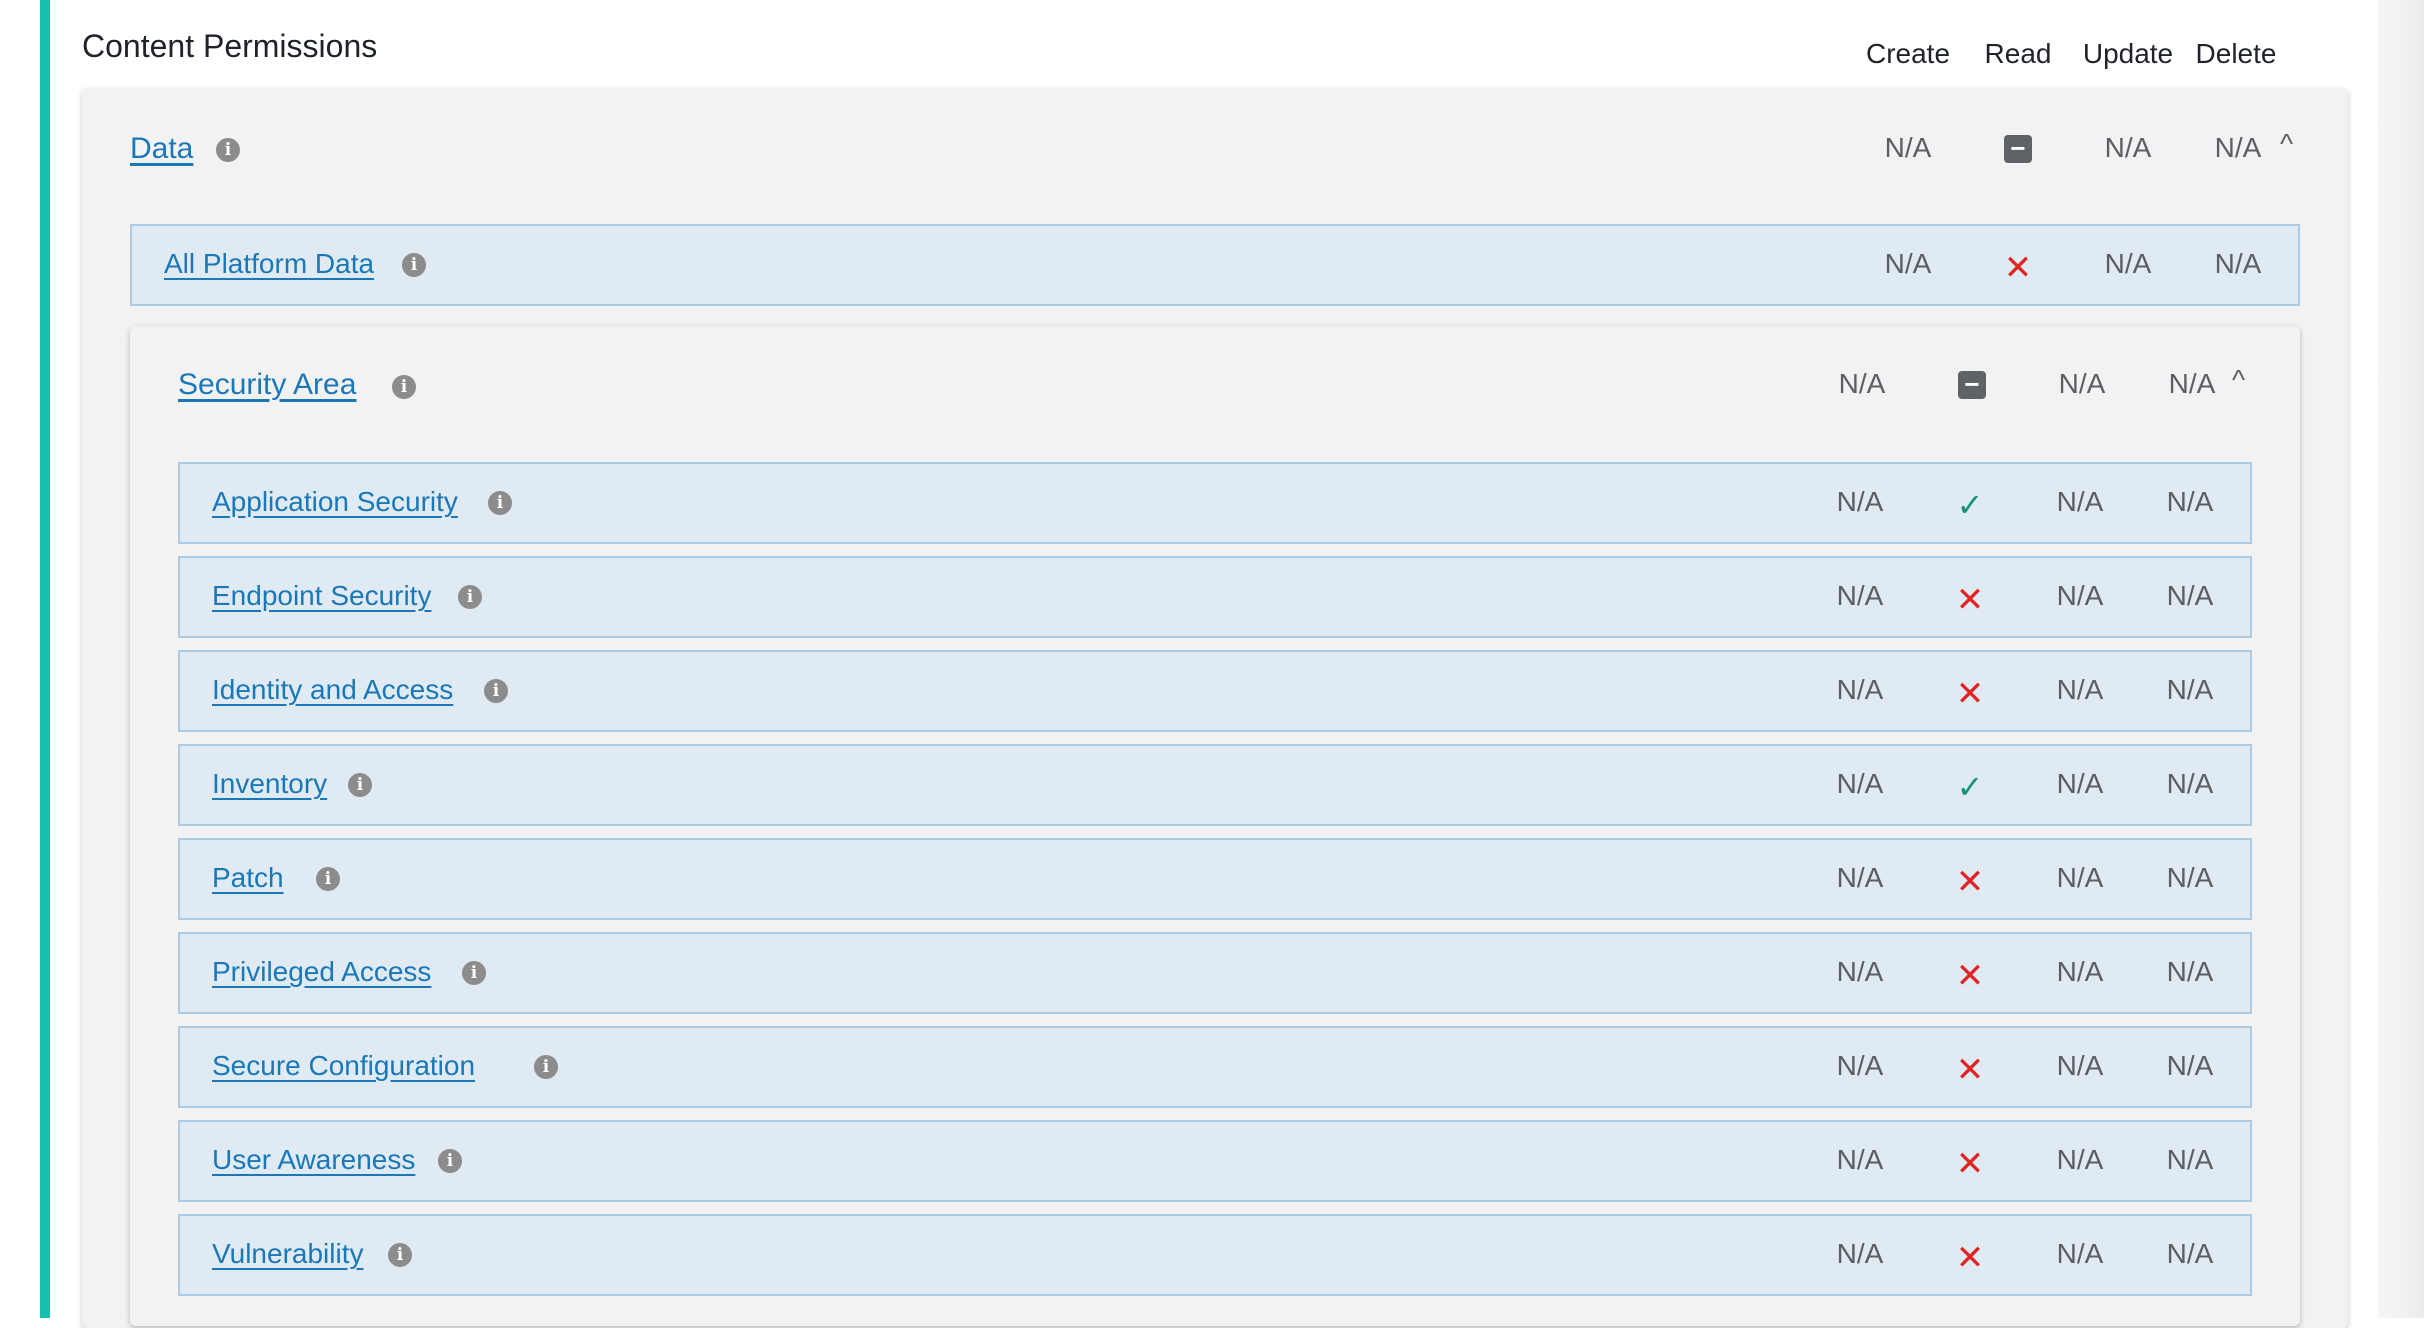 The width and height of the screenshot is (2424, 1328). Describe the element at coordinates (269, 264) in the screenshot. I see `all-platform-data-link: All Platform Data` at that location.